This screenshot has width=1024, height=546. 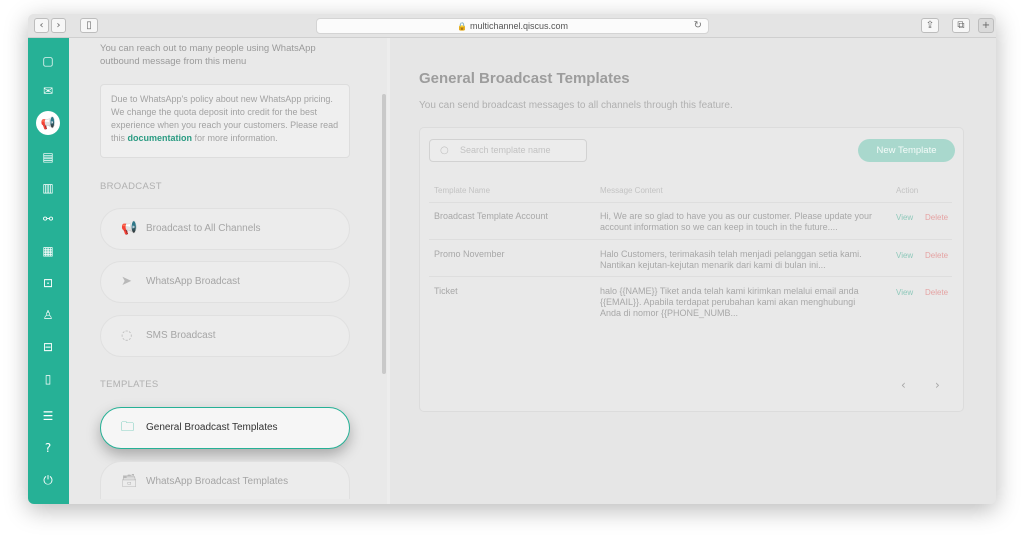 I want to click on menu-item-label: WhatsApp Broadcast Templates, so click(x=217, y=481).